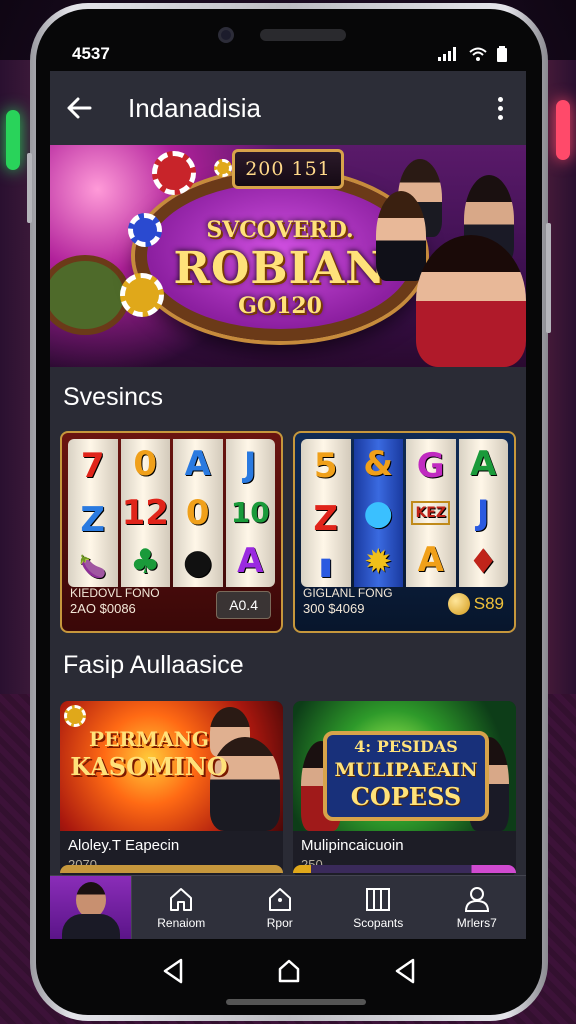  Describe the element at coordinates (352, 845) in the screenshot. I see `featured-game-title: Mulipincaicuoin` at that location.